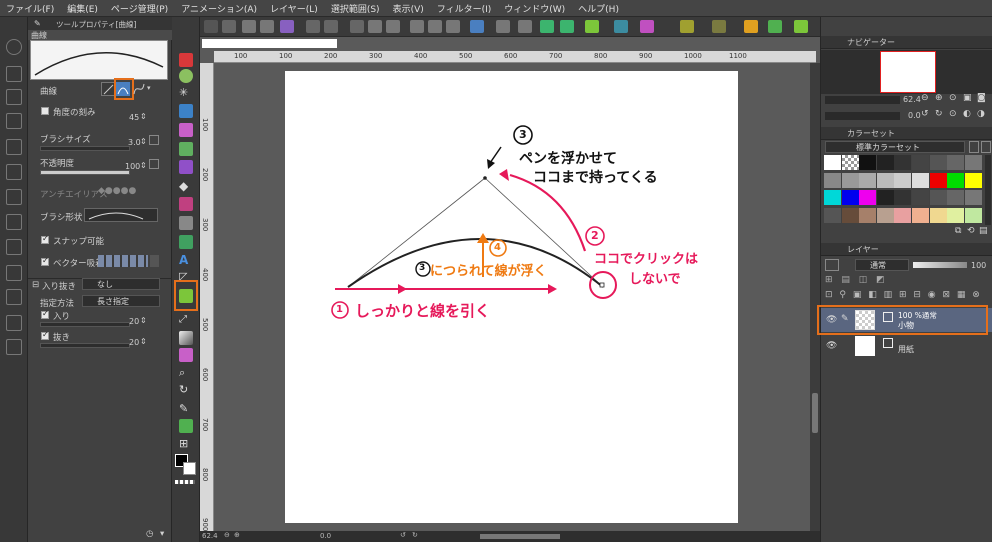 Image resolution: width=992 pixels, height=542 pixels. Describe the element at coordinates (162, 534) in the screenshot. I see `menu-icon: ▾` at that location.